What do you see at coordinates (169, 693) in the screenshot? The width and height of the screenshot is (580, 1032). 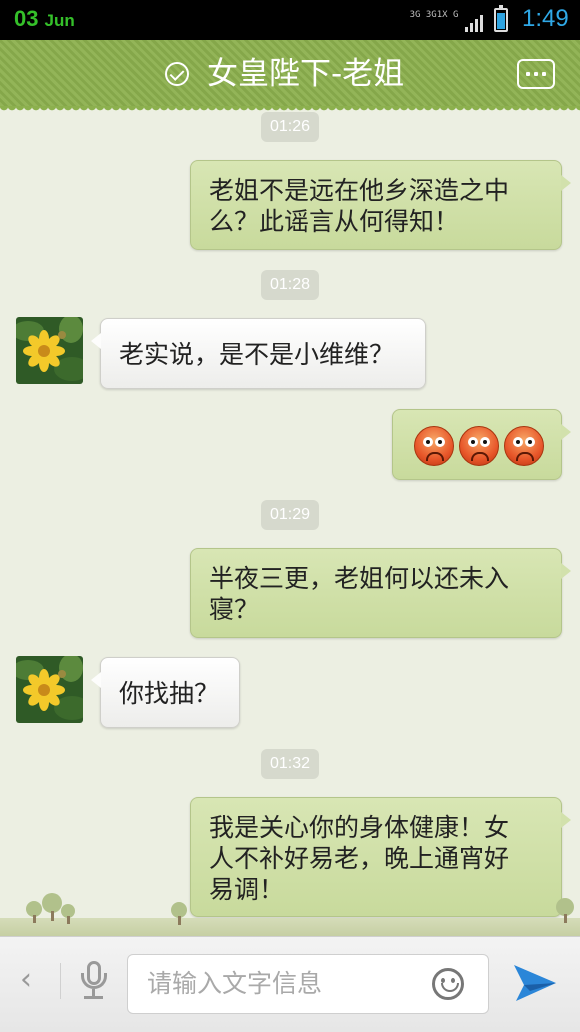 I see `message-text: 你找抽？` at bounding box center [169, 693].